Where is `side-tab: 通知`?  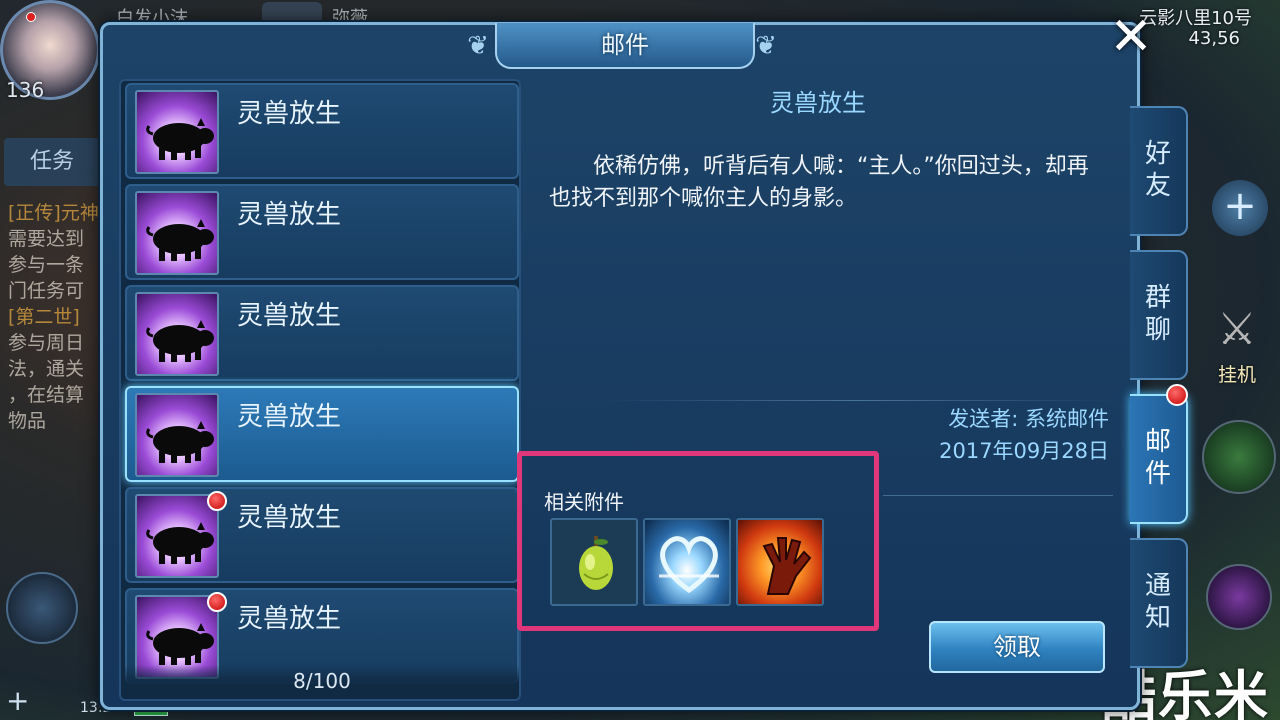
side-tab: 通知 is located at coordinates (1159, 603).